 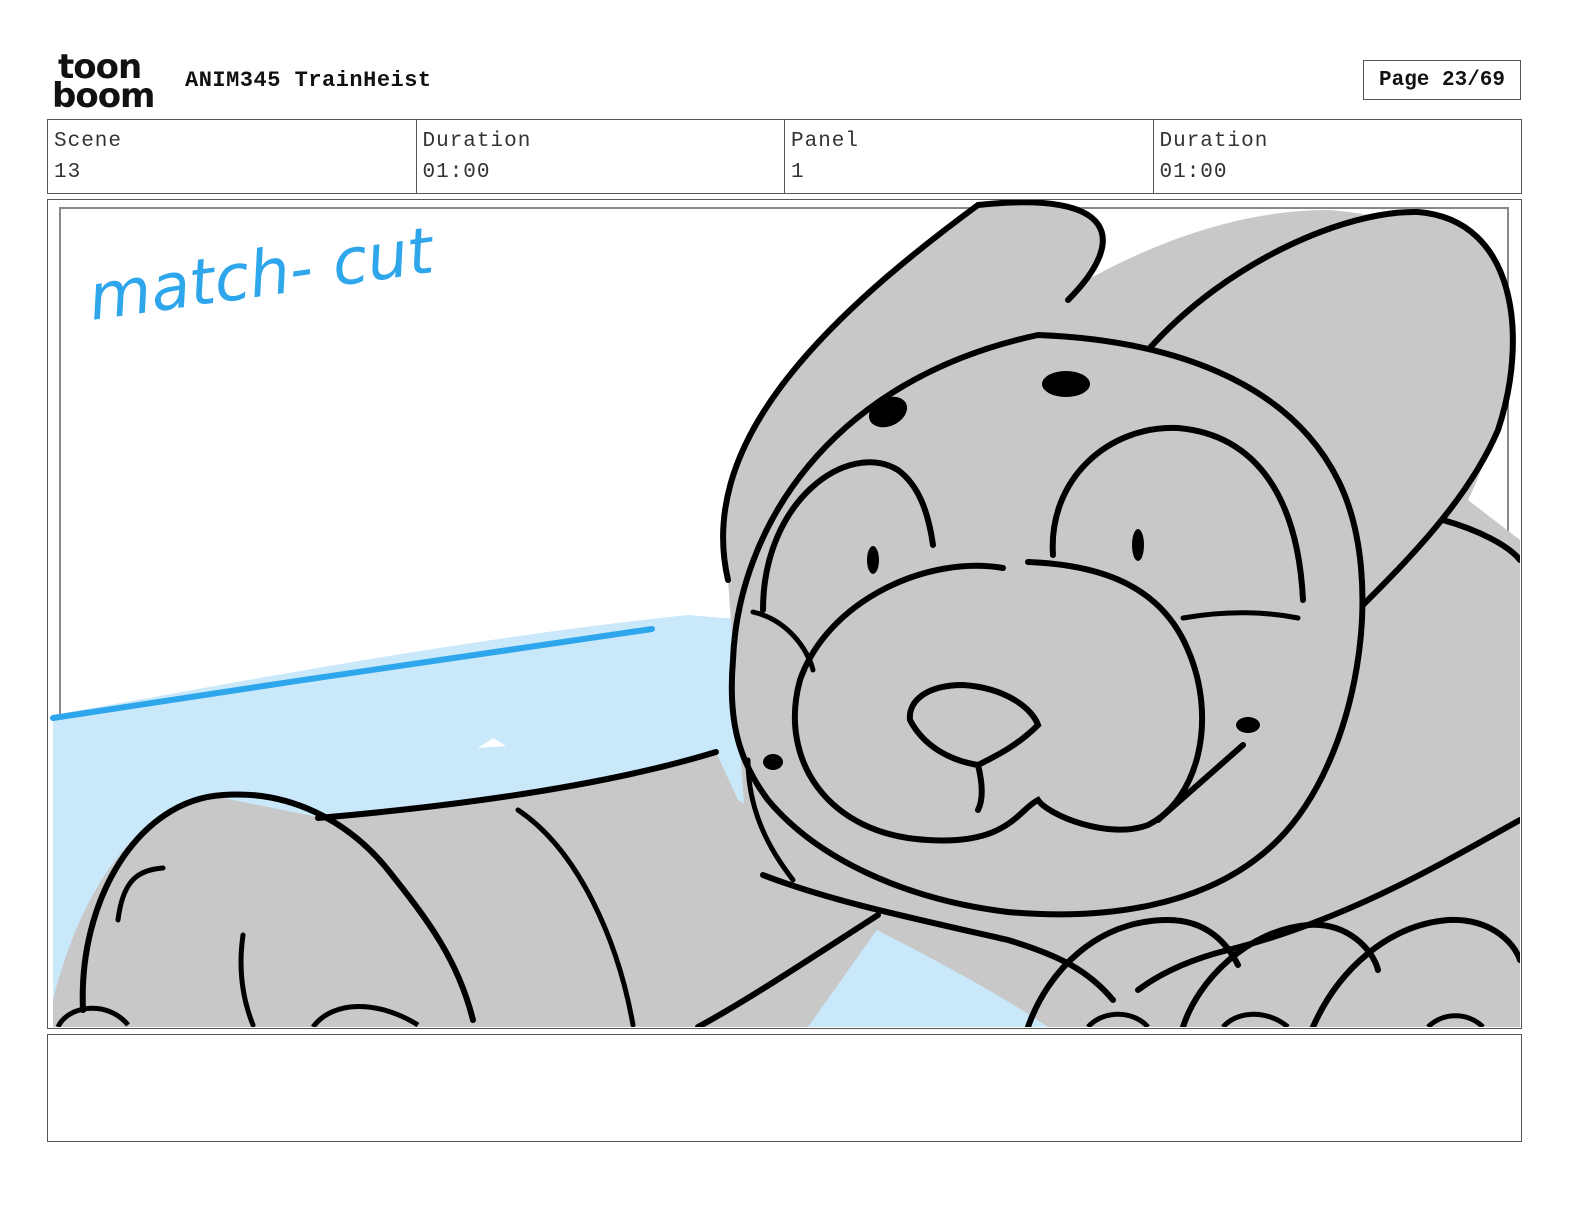 I want to click on scene-cell: Scene 13, so click(x=232, y=156).